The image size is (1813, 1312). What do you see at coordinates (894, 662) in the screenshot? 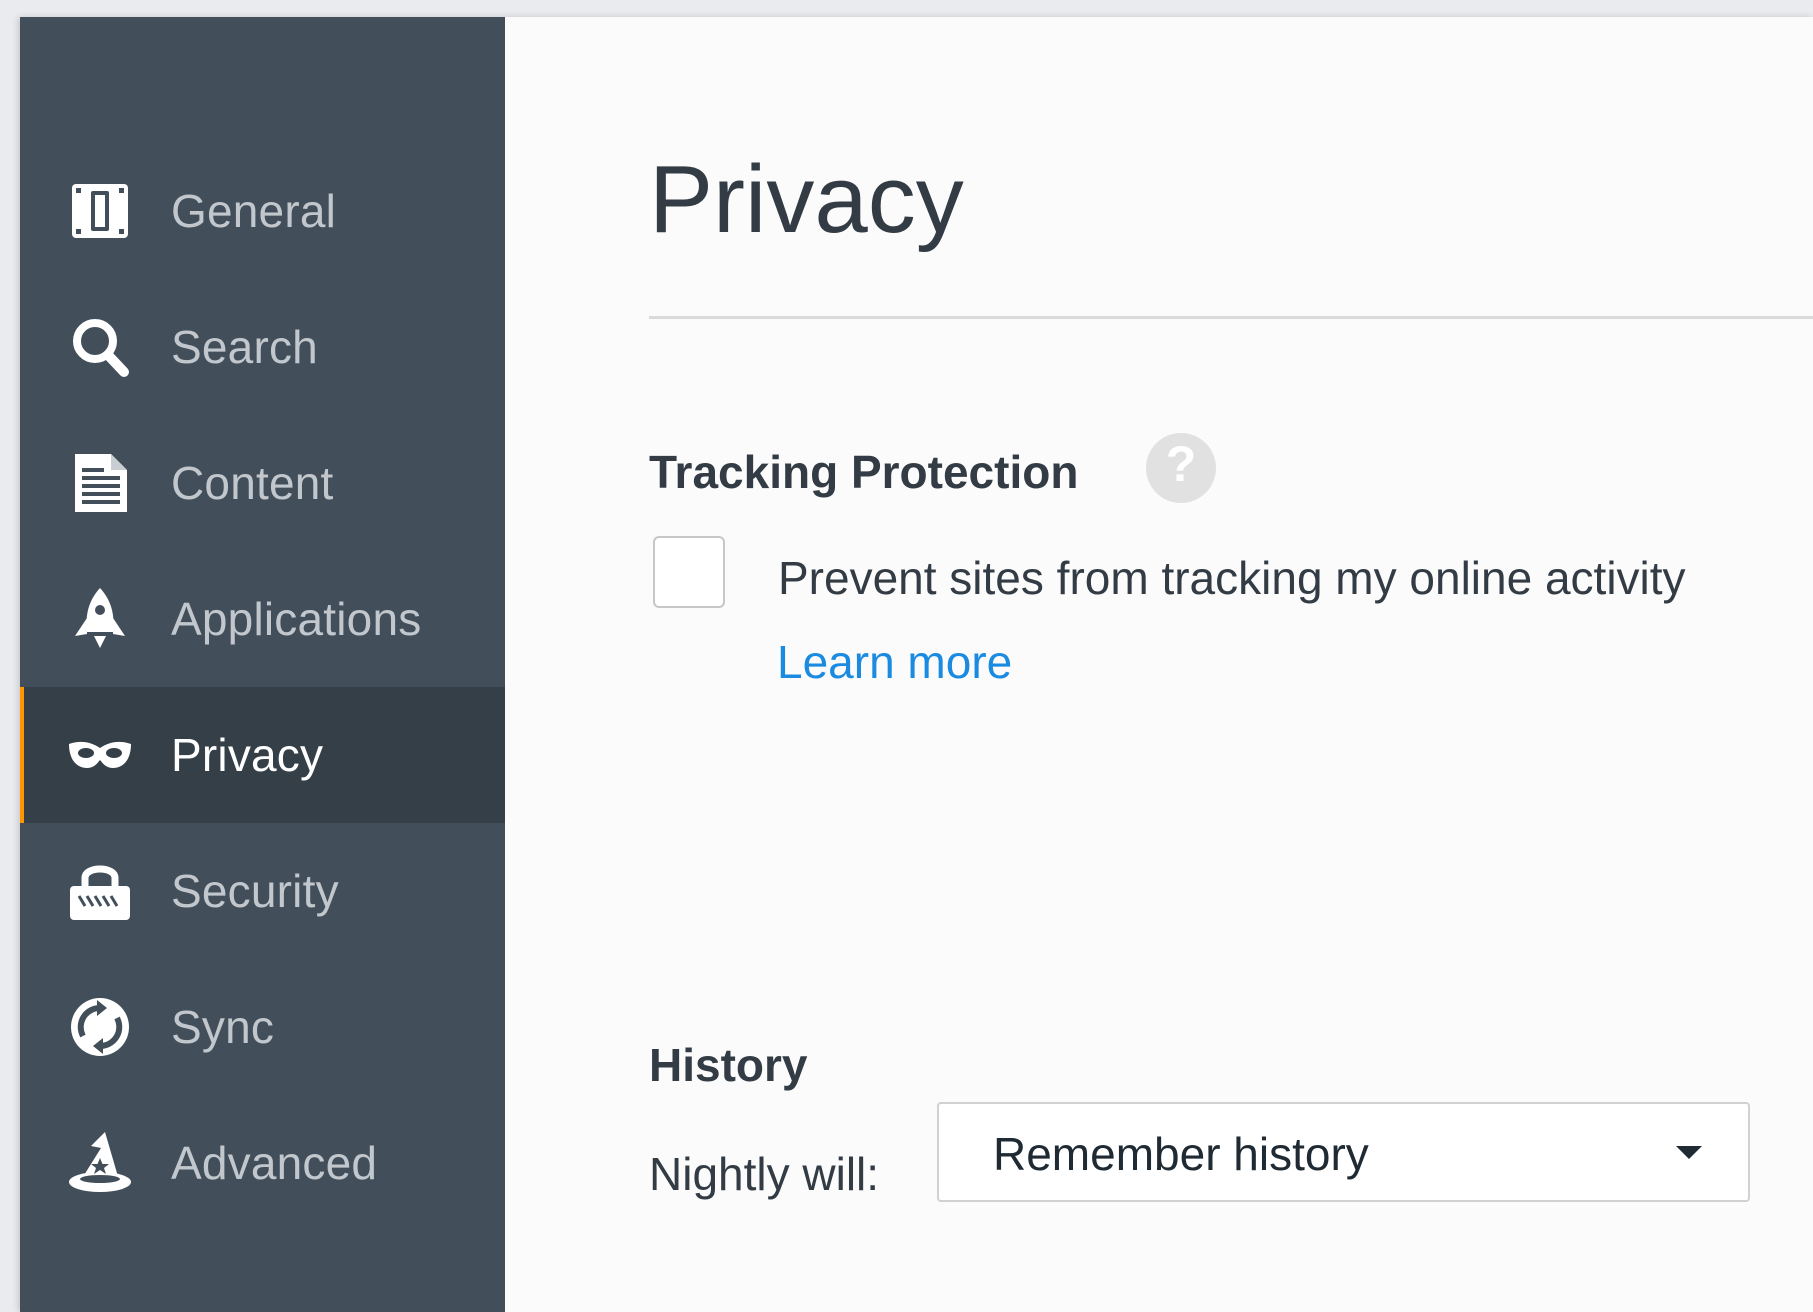
I see `learn-more-link: Learn more` at bounding box center [894, 662].